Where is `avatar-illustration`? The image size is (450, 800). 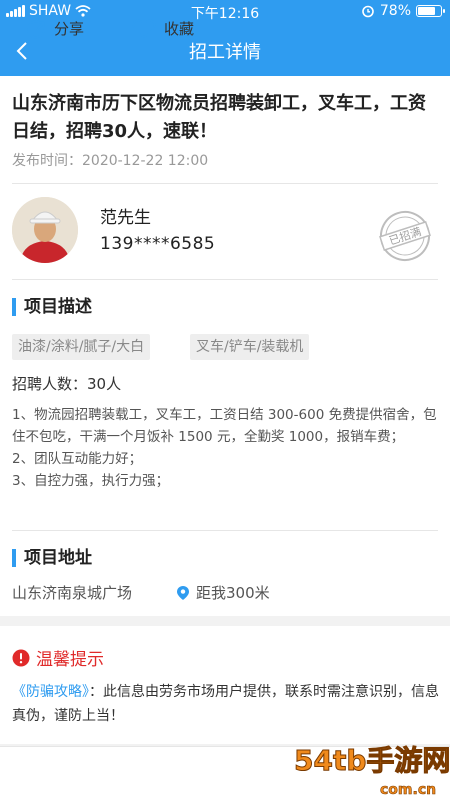 avatar-illustration is located at coordinates (45, 230).